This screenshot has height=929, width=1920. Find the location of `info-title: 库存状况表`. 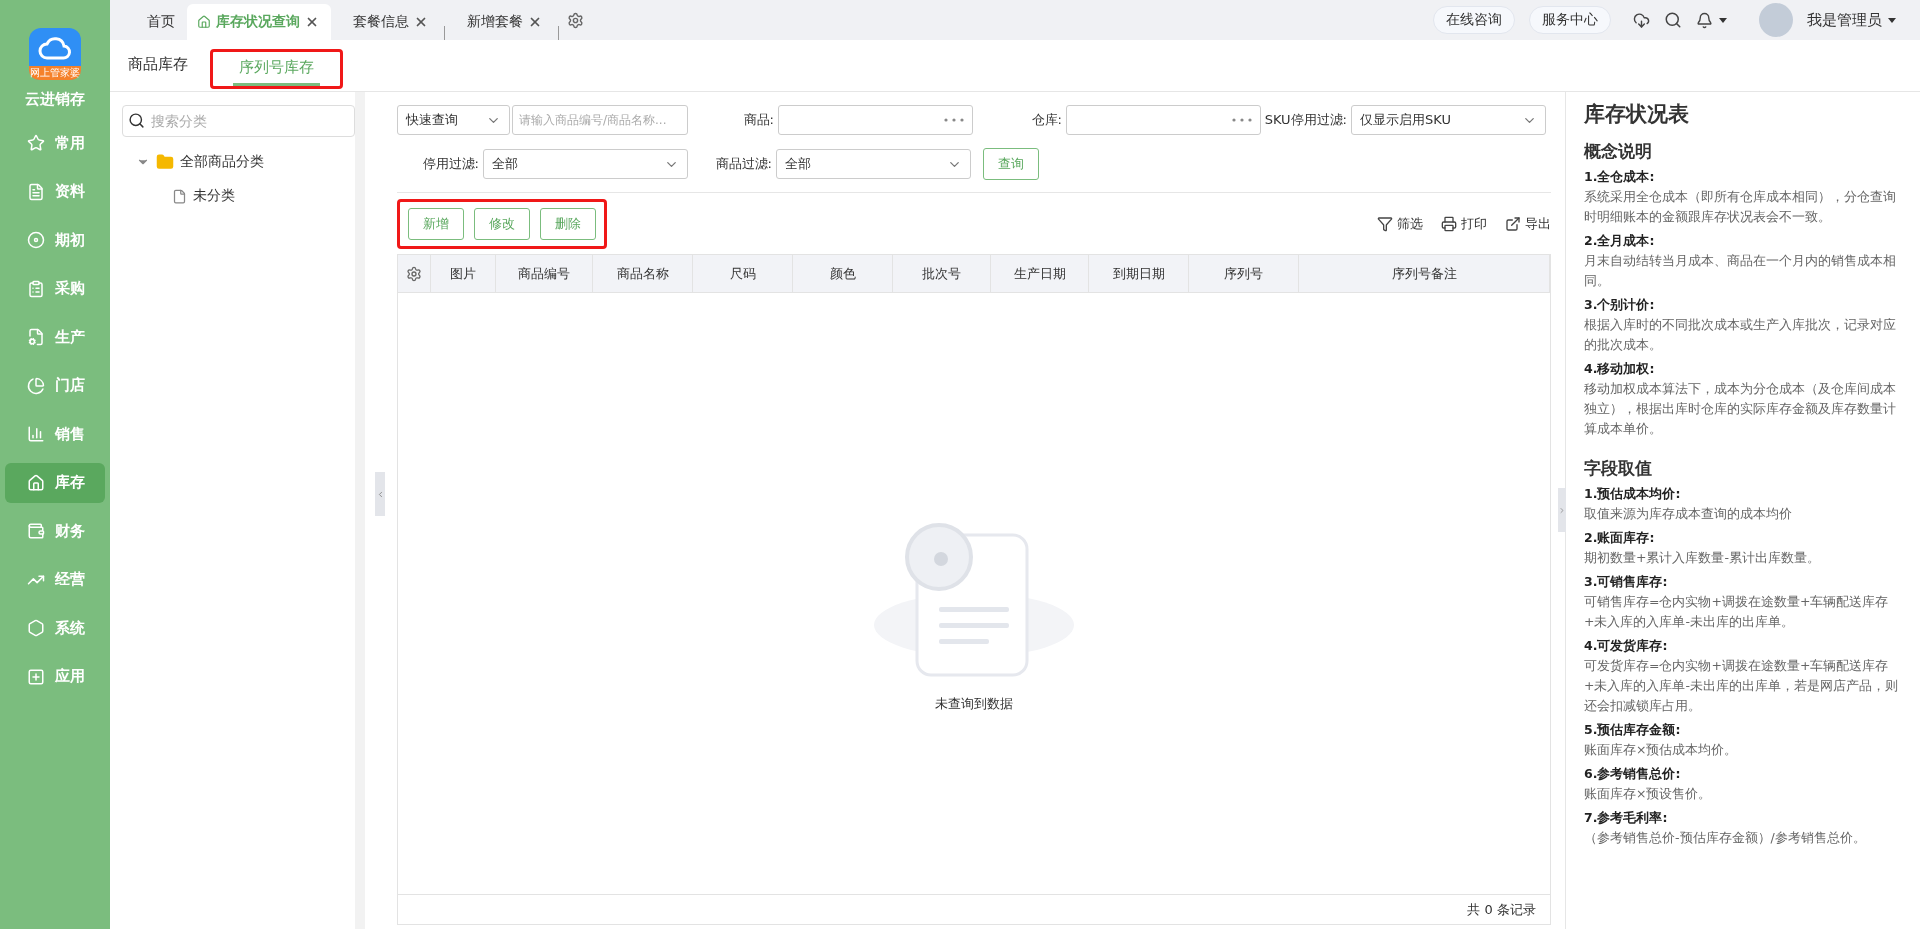

info-title: 库存状况表 is located at coordinates (1637, 114).